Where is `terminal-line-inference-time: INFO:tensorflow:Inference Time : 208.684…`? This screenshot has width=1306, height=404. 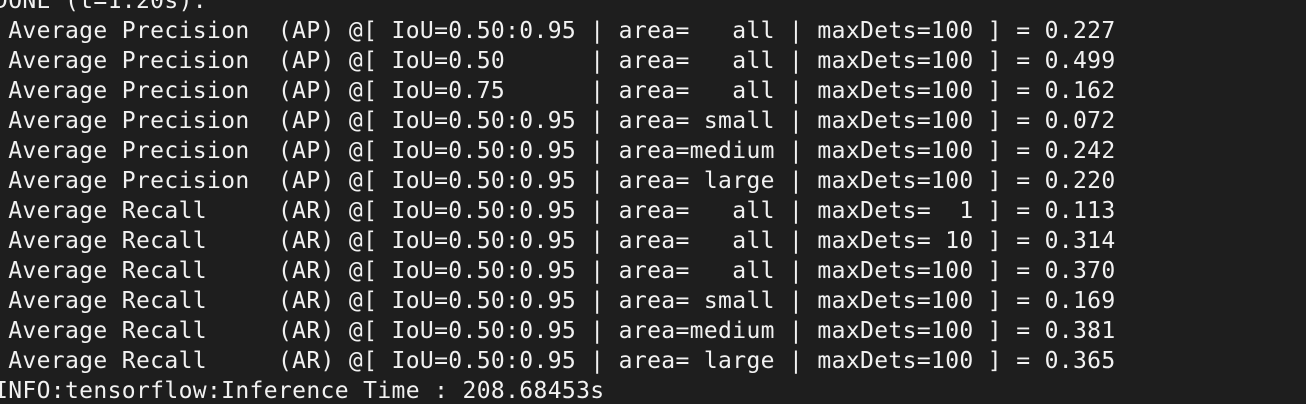
terminal-line-inference-time: INFO:tensorflow:Inference Time : 208.684… is located at coordinates (302, 391).